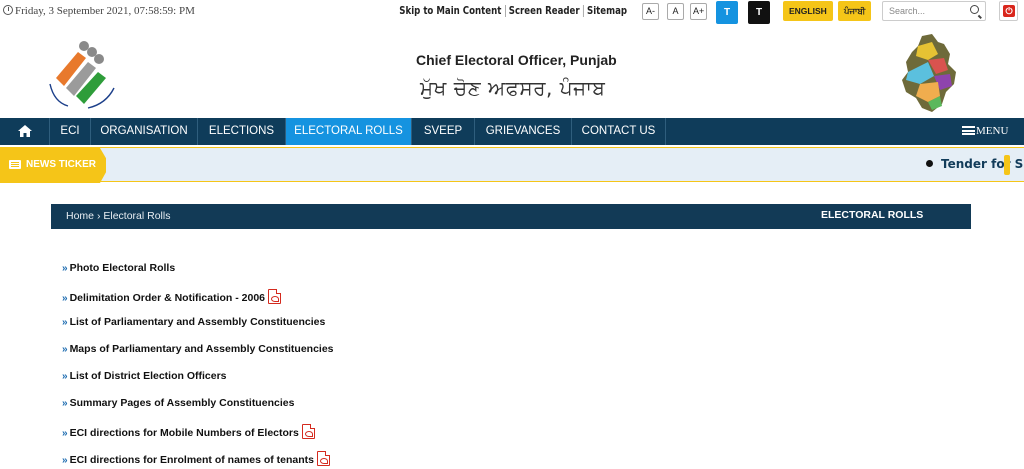 The image size is (1024, 469). I want to click on hamburger-icon, so click(968, 130).